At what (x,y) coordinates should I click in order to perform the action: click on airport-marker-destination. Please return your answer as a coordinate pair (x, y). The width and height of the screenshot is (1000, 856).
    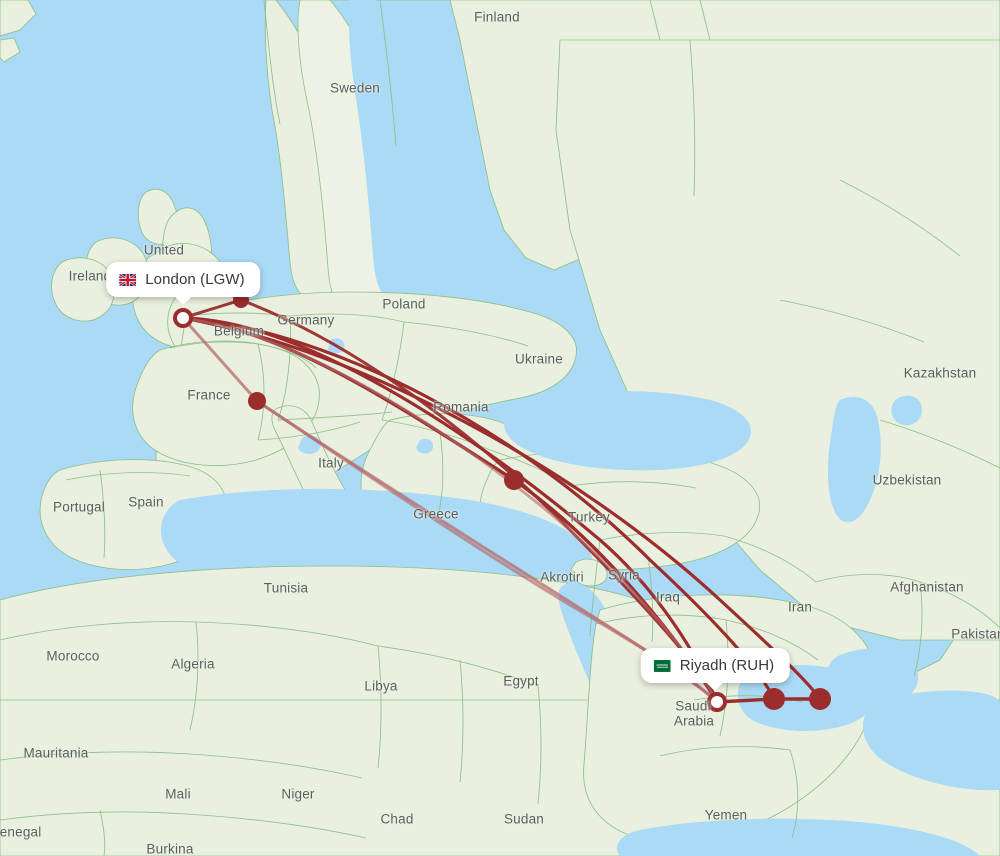
    Looking at the image, I should click on (717, 702).